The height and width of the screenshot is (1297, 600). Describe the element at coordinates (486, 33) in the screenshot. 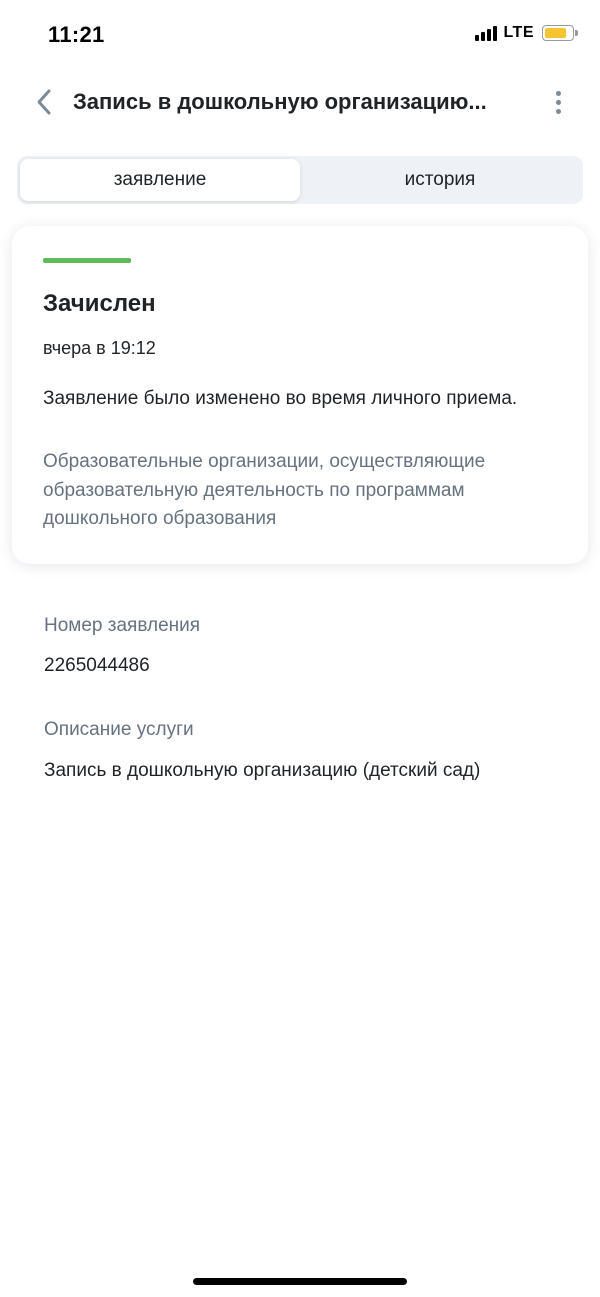

I see `signal-icon` at that location.